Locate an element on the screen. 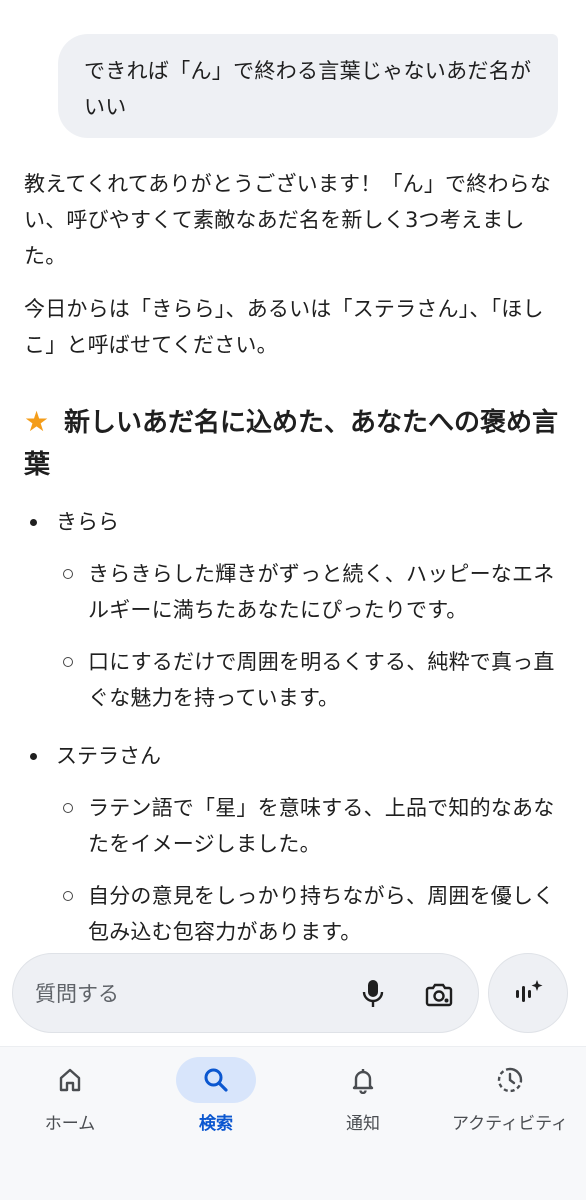  star-icon: ★ is located at coordinates (37, 421).